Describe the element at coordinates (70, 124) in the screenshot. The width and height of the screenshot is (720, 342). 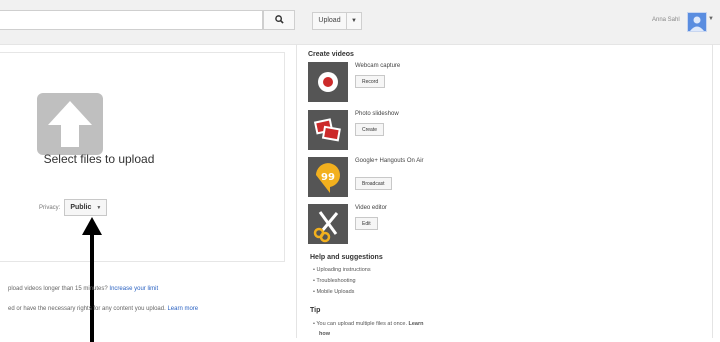
I see `upload-arrow-icon` at that location.